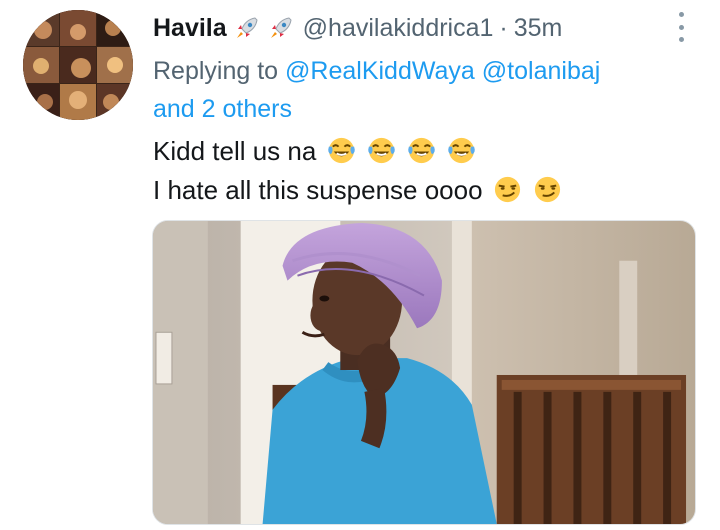  I want to click on timestamp: 35m, so click(538, 28).